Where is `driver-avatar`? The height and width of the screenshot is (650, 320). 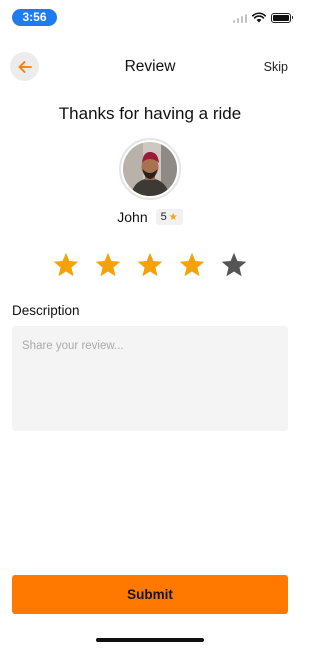 driver-avatar is located at coordinates (150, 169).